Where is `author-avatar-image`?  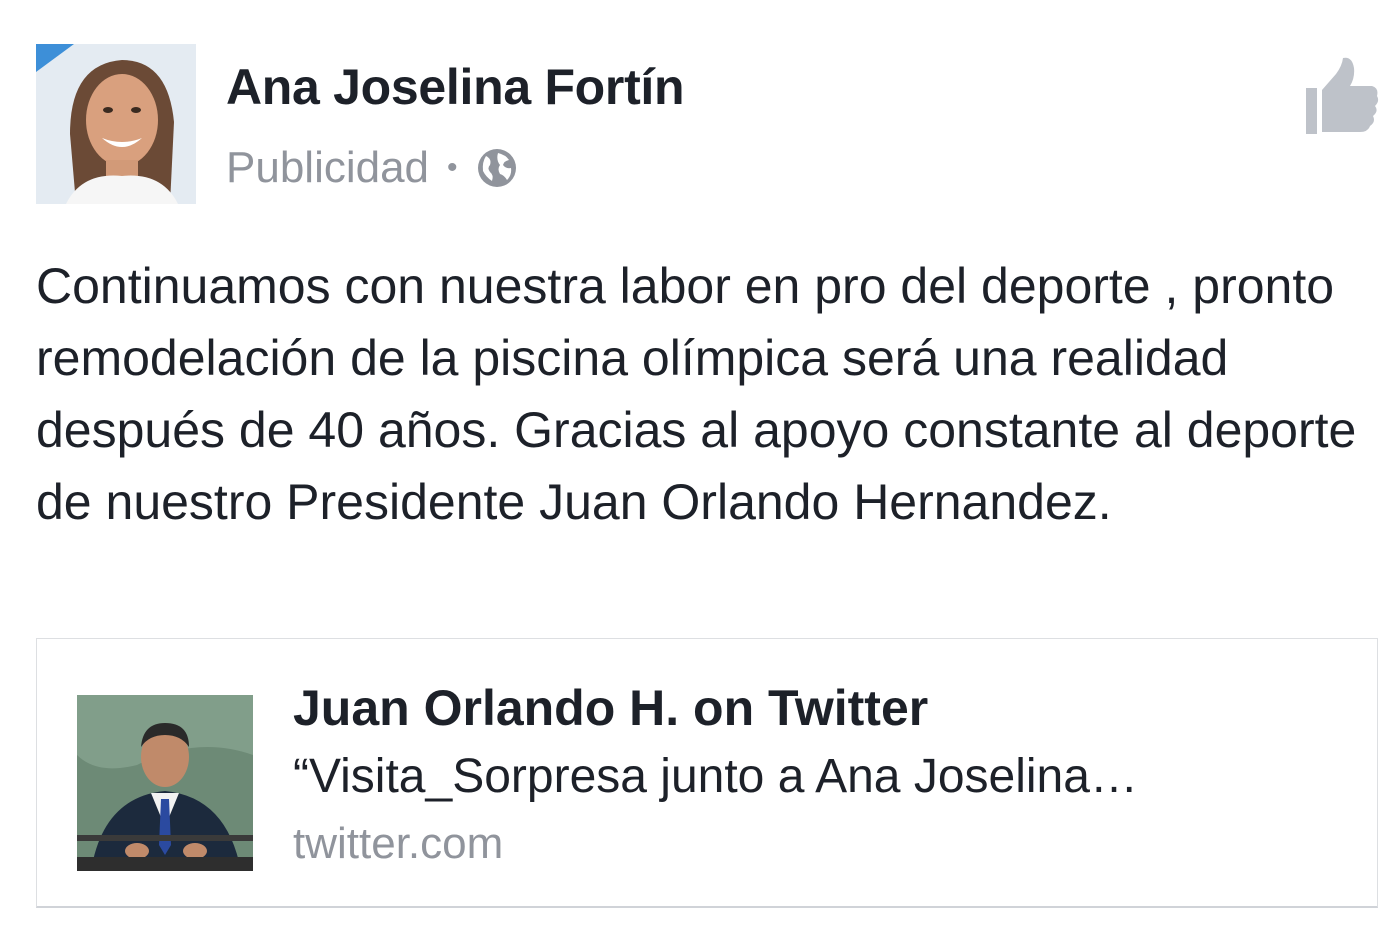
author-avatar-image is located at coordinates (116, 124).